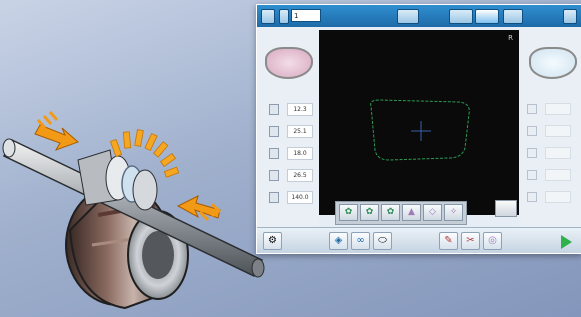 This screenshot has height=317, width=581. Describe the element at coordinates (513, 16) in the screenshot. I see `bevel-button` at that location.